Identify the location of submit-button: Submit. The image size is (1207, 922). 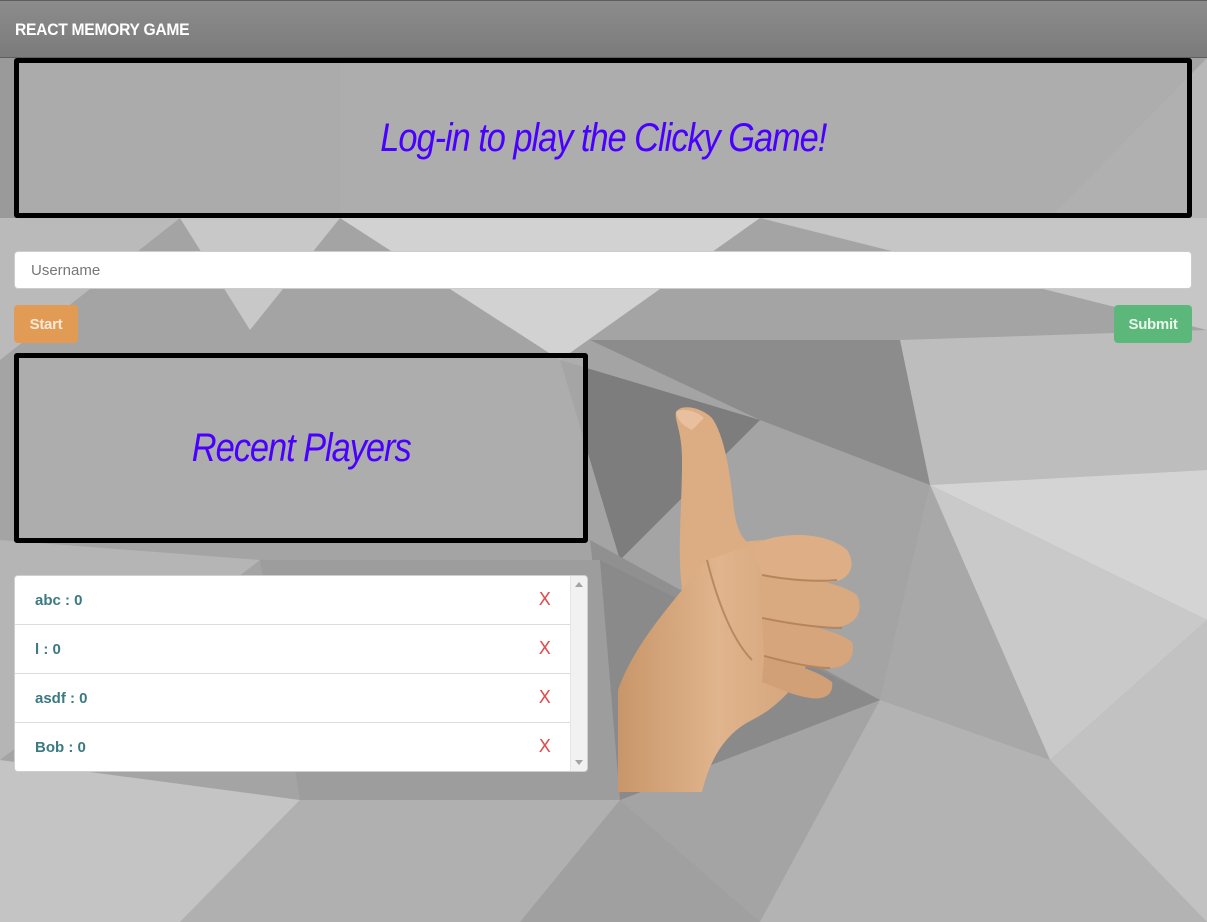
(1153, 324).